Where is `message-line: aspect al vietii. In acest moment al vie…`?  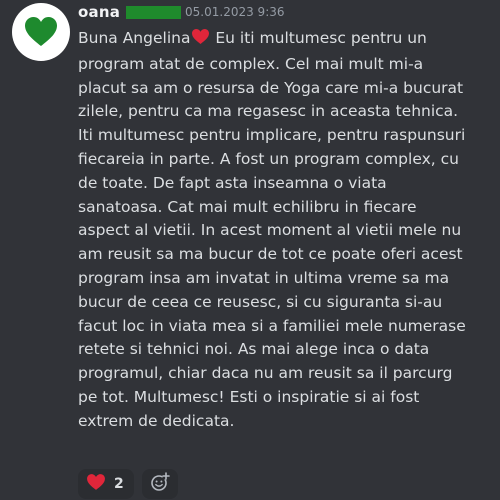 message-line: aspect al vietii. In acest moment al vie… is located at coordinates (270, 230).